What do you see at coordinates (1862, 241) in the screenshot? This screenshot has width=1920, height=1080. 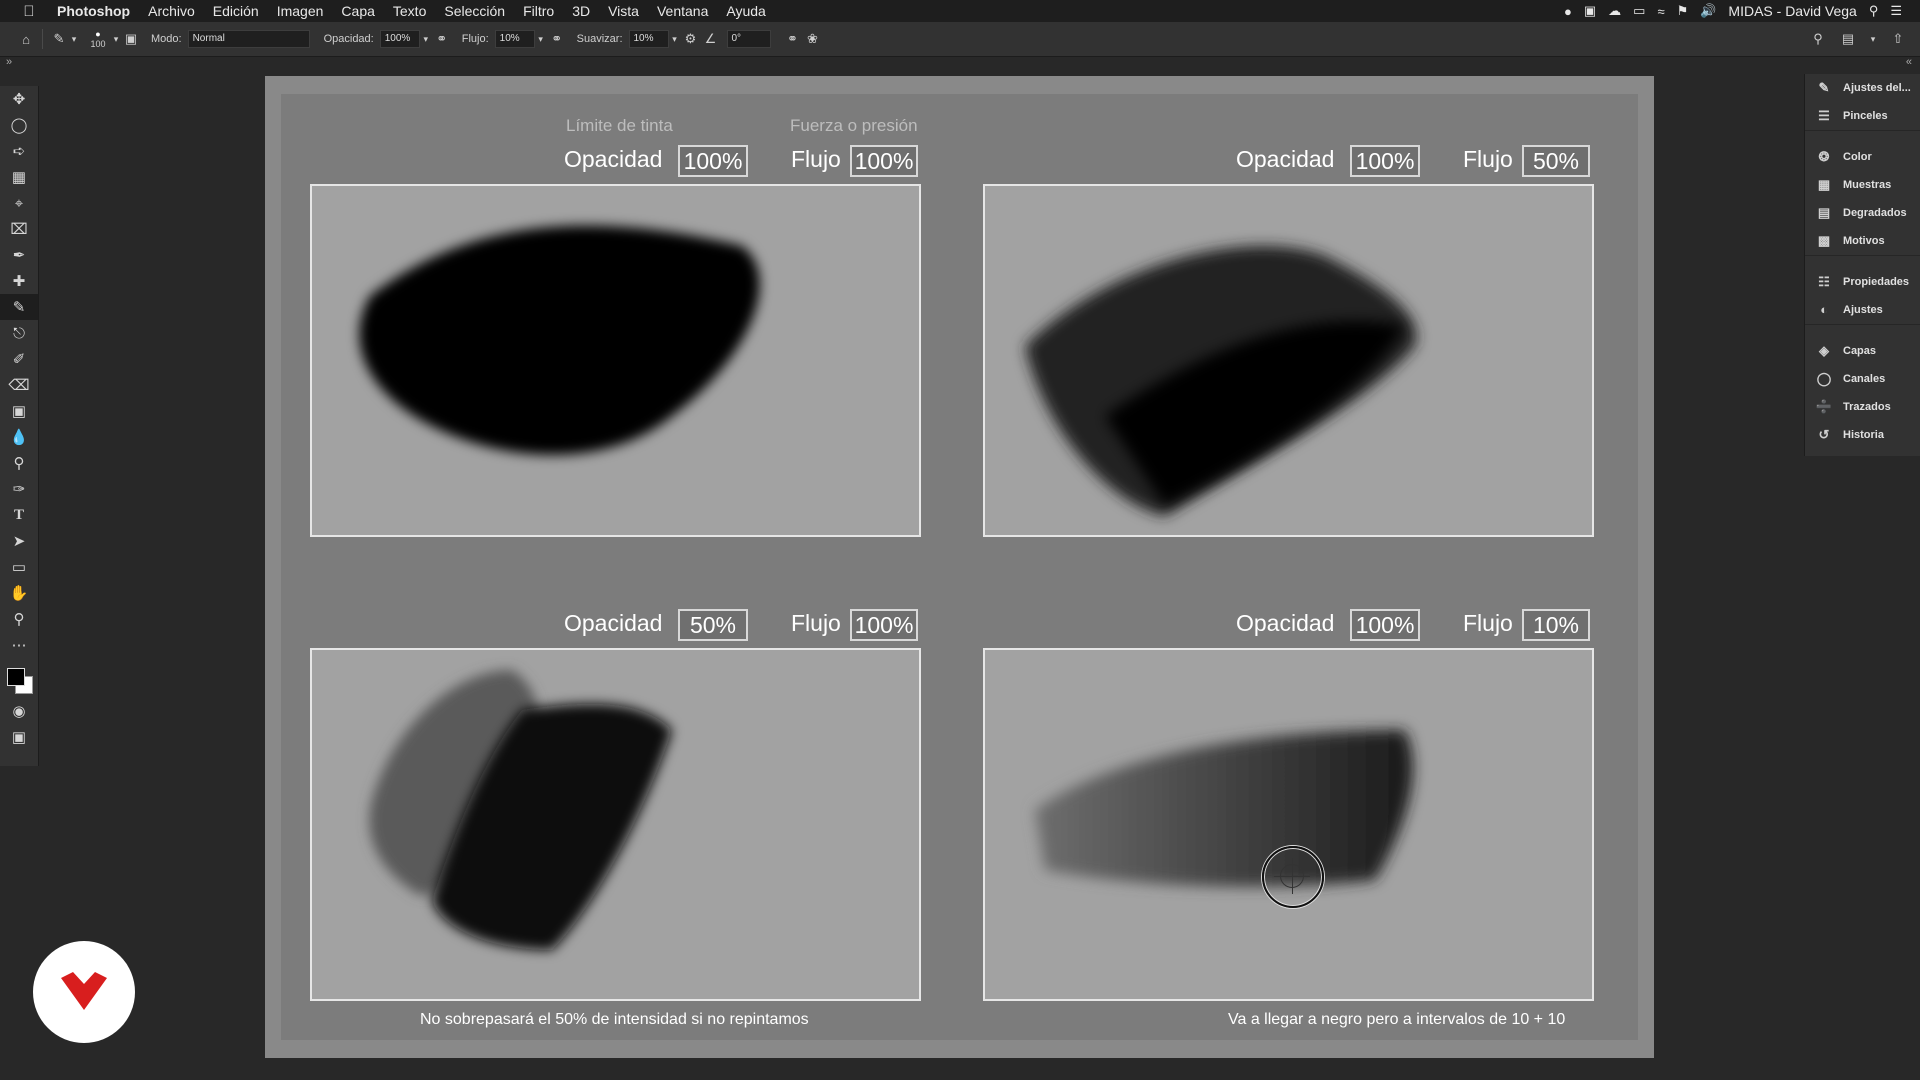 I see `panel-motivos: ▩ Motivos` at bounding box center [1862, 241].